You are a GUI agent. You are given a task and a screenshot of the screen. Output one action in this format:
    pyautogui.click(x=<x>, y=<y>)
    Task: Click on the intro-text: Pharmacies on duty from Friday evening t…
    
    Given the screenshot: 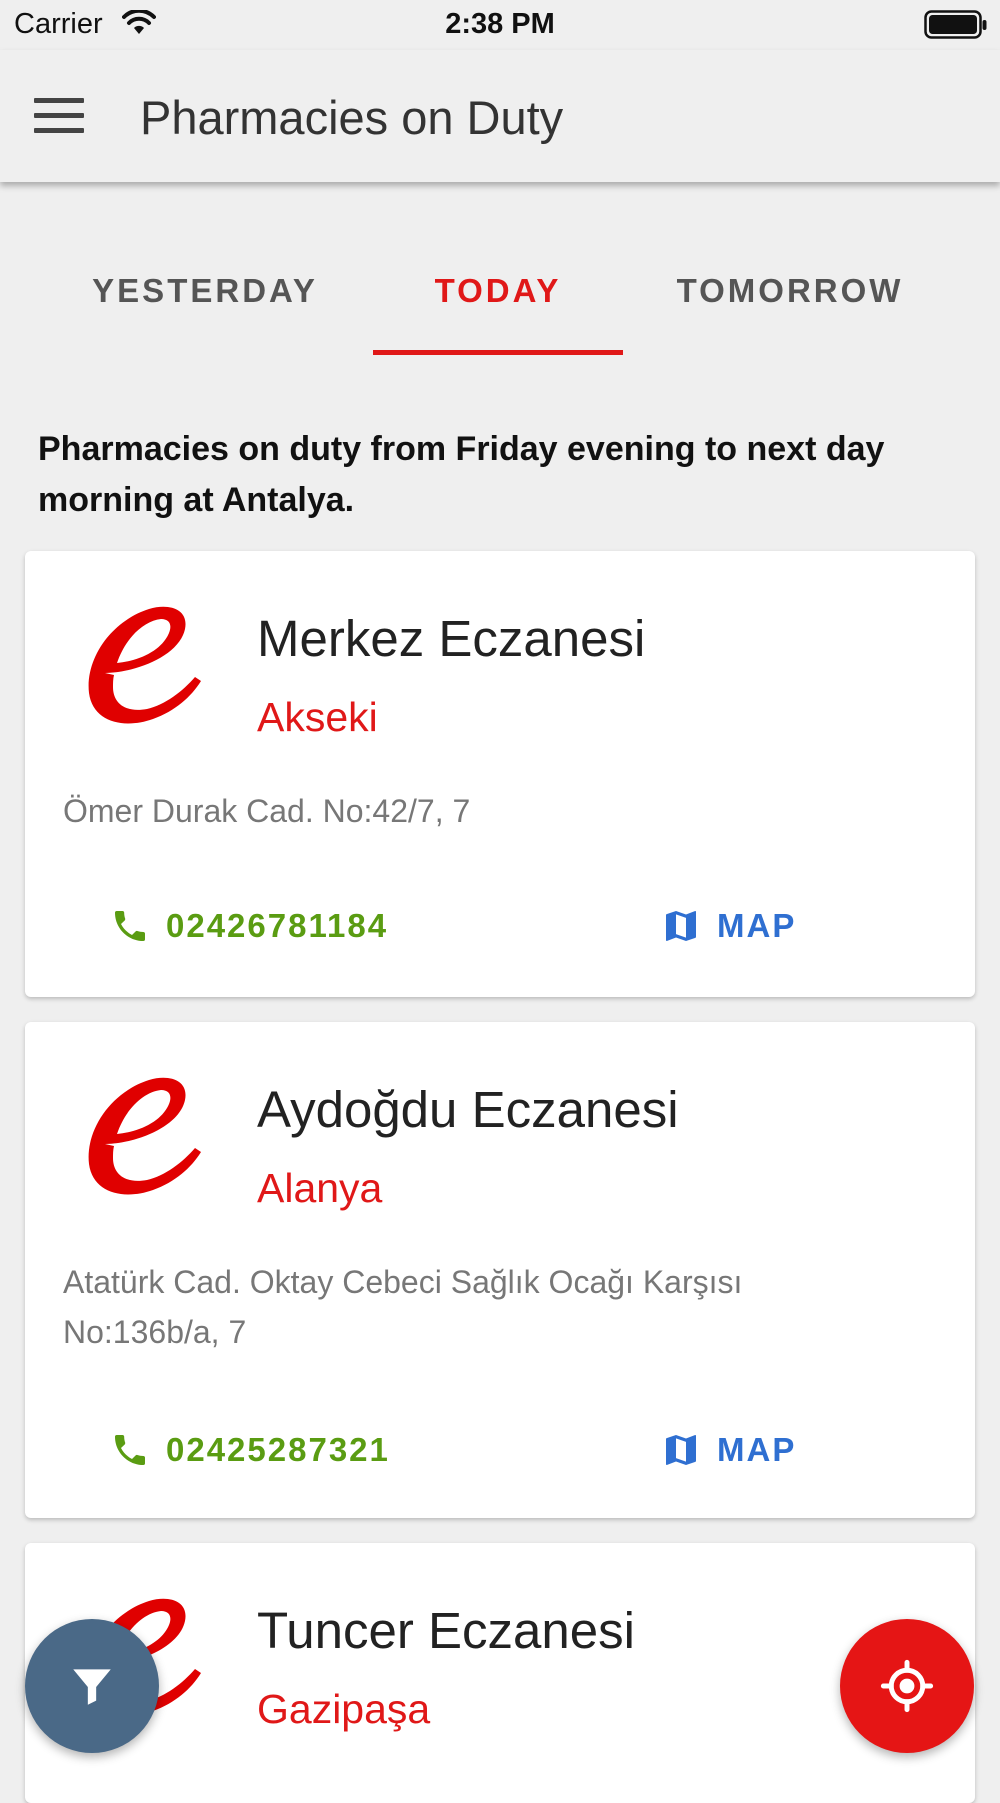 What is the action you would take?
    pyautogui.click(x=461, y=474)
    